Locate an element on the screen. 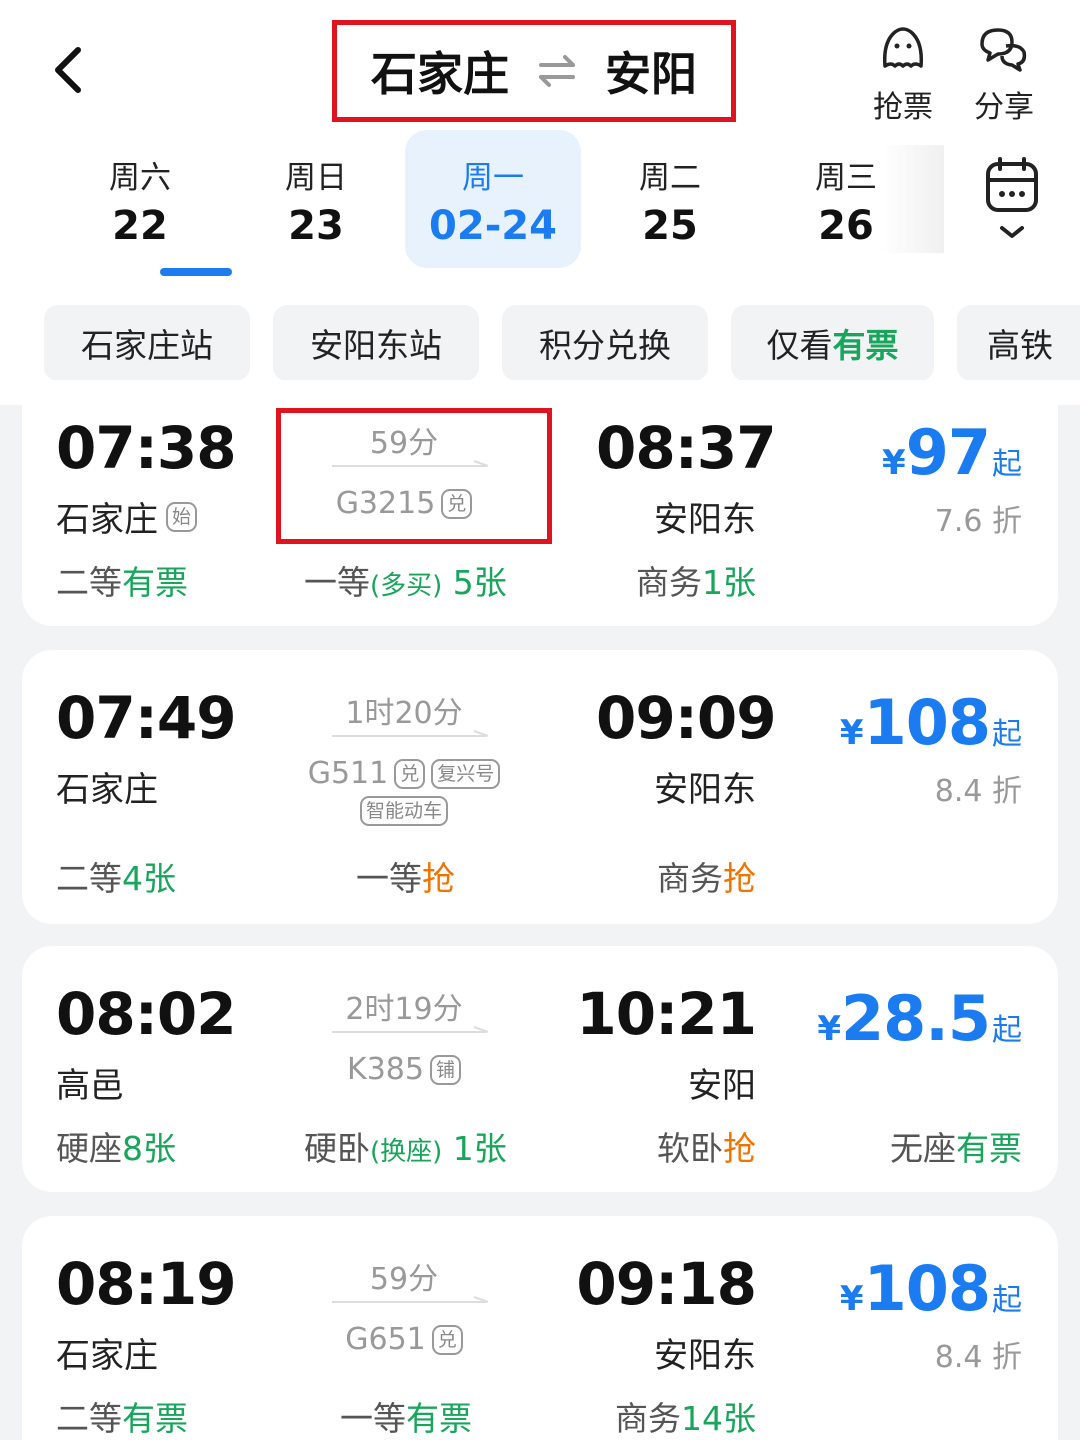  back-button is located at coordinates (72, 71).